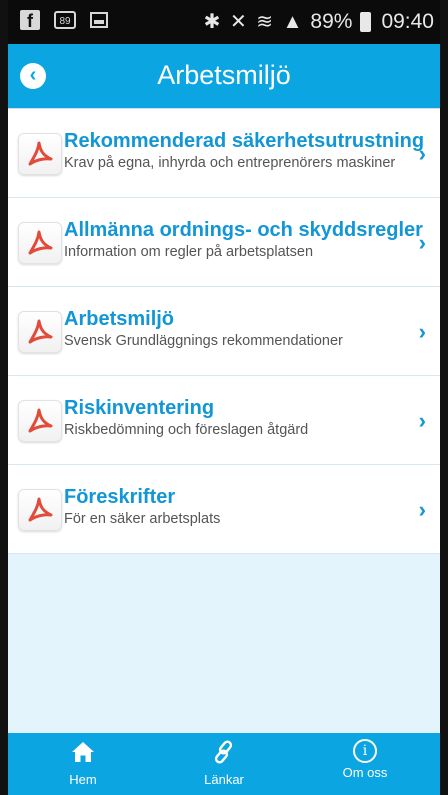 Image resolution: width=448 pixels, height=795 pixels. What do you see at coordinates (331, 21) in the screenshot?
I see `battery-percent: 89%` at bounding box center [331, 21].